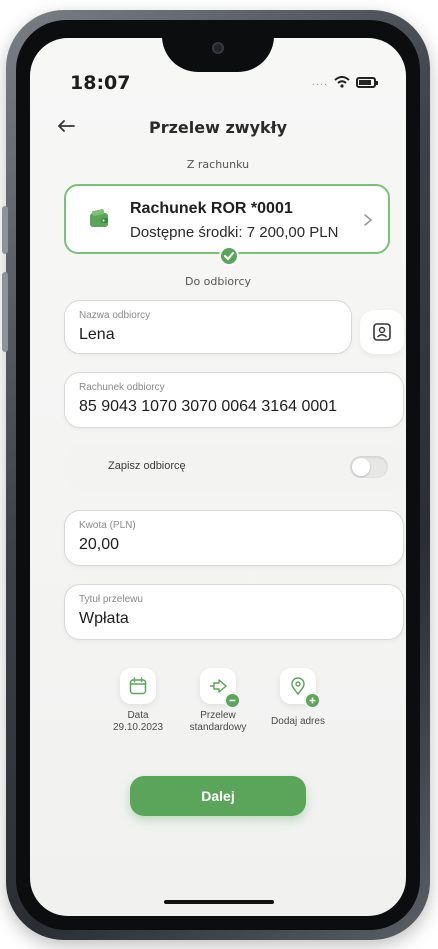 The height and width of the screenshot is (949, 438). I want to click on front-camera, so click(218, 48).